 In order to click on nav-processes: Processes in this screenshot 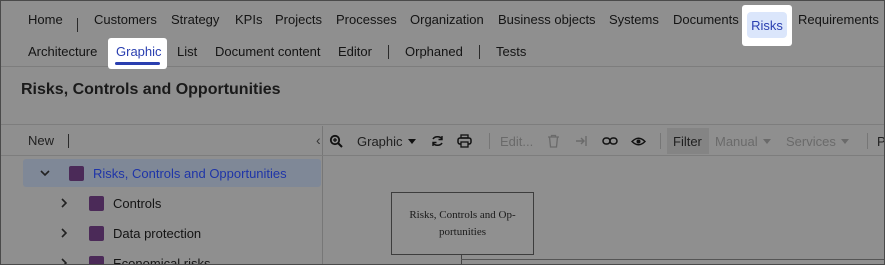, I will do `click(366, 19)`.